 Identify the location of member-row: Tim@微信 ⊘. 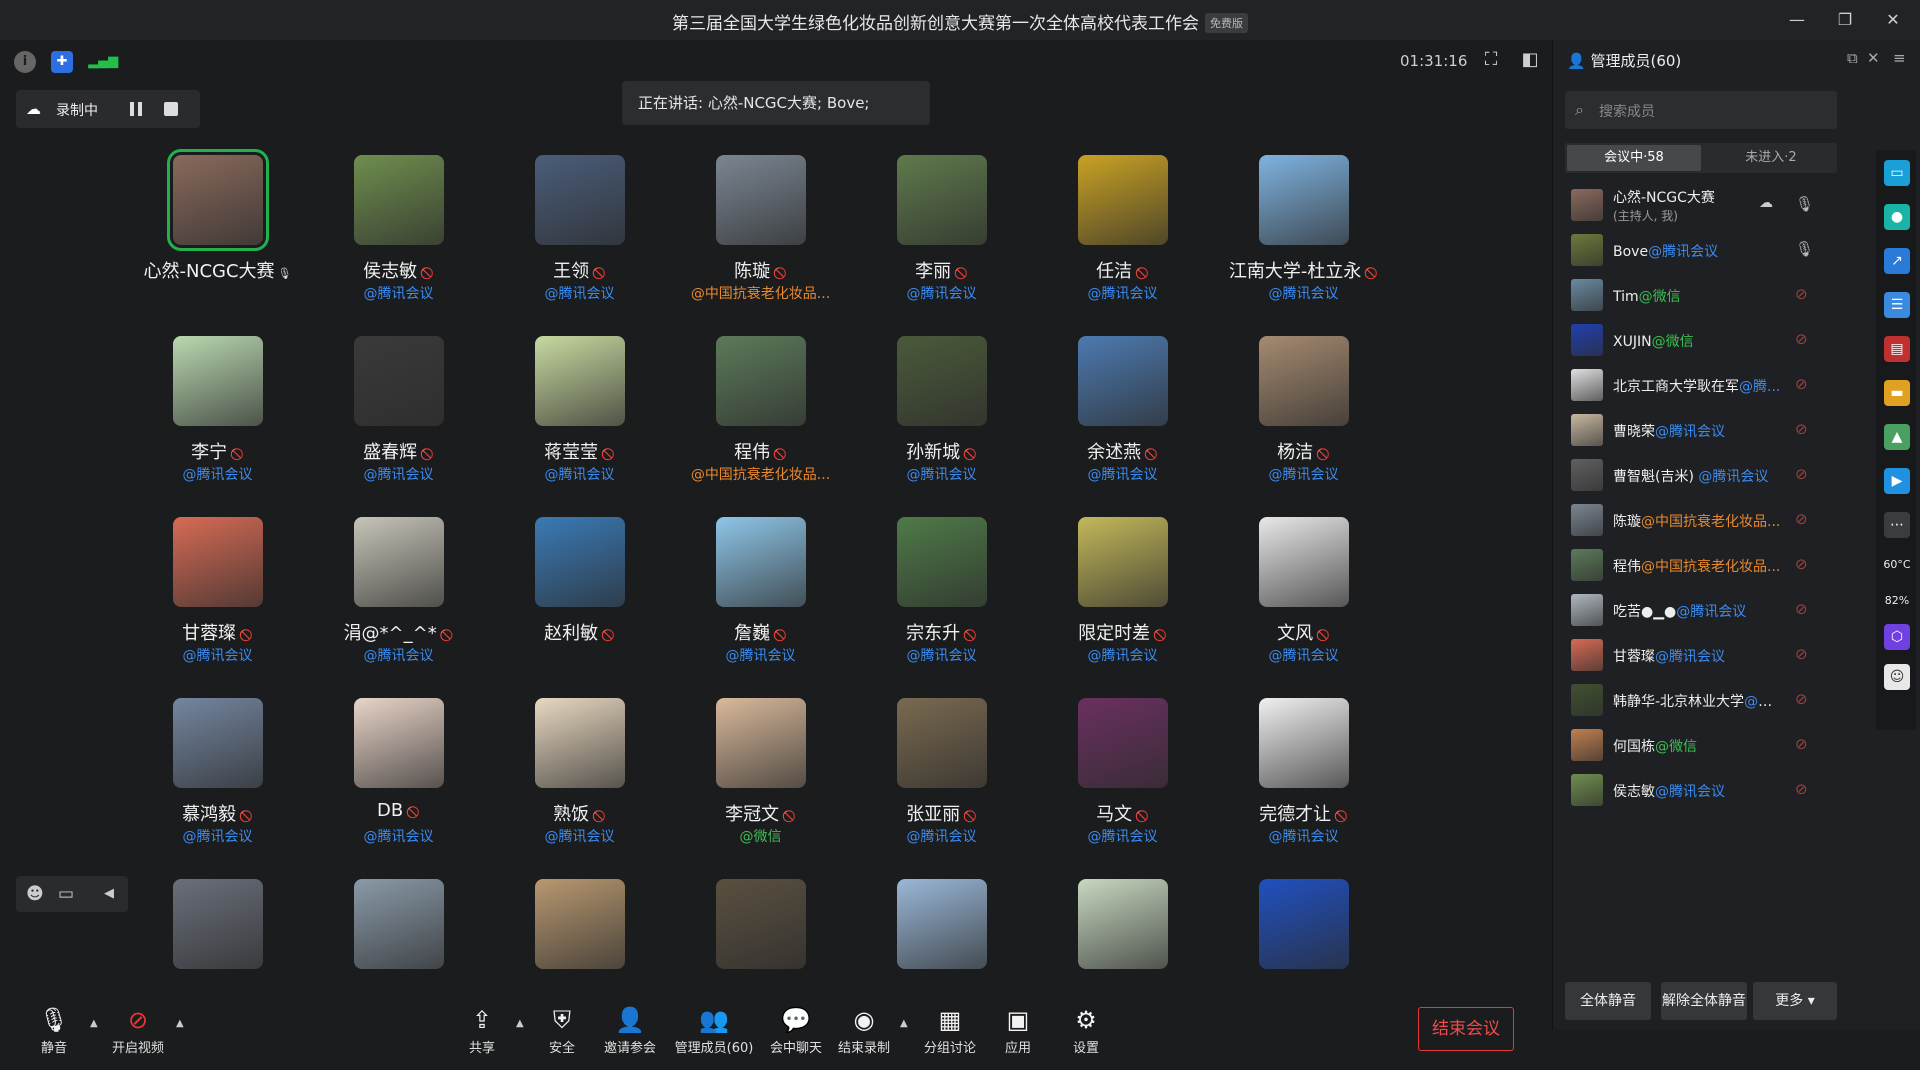
(1695, 295).